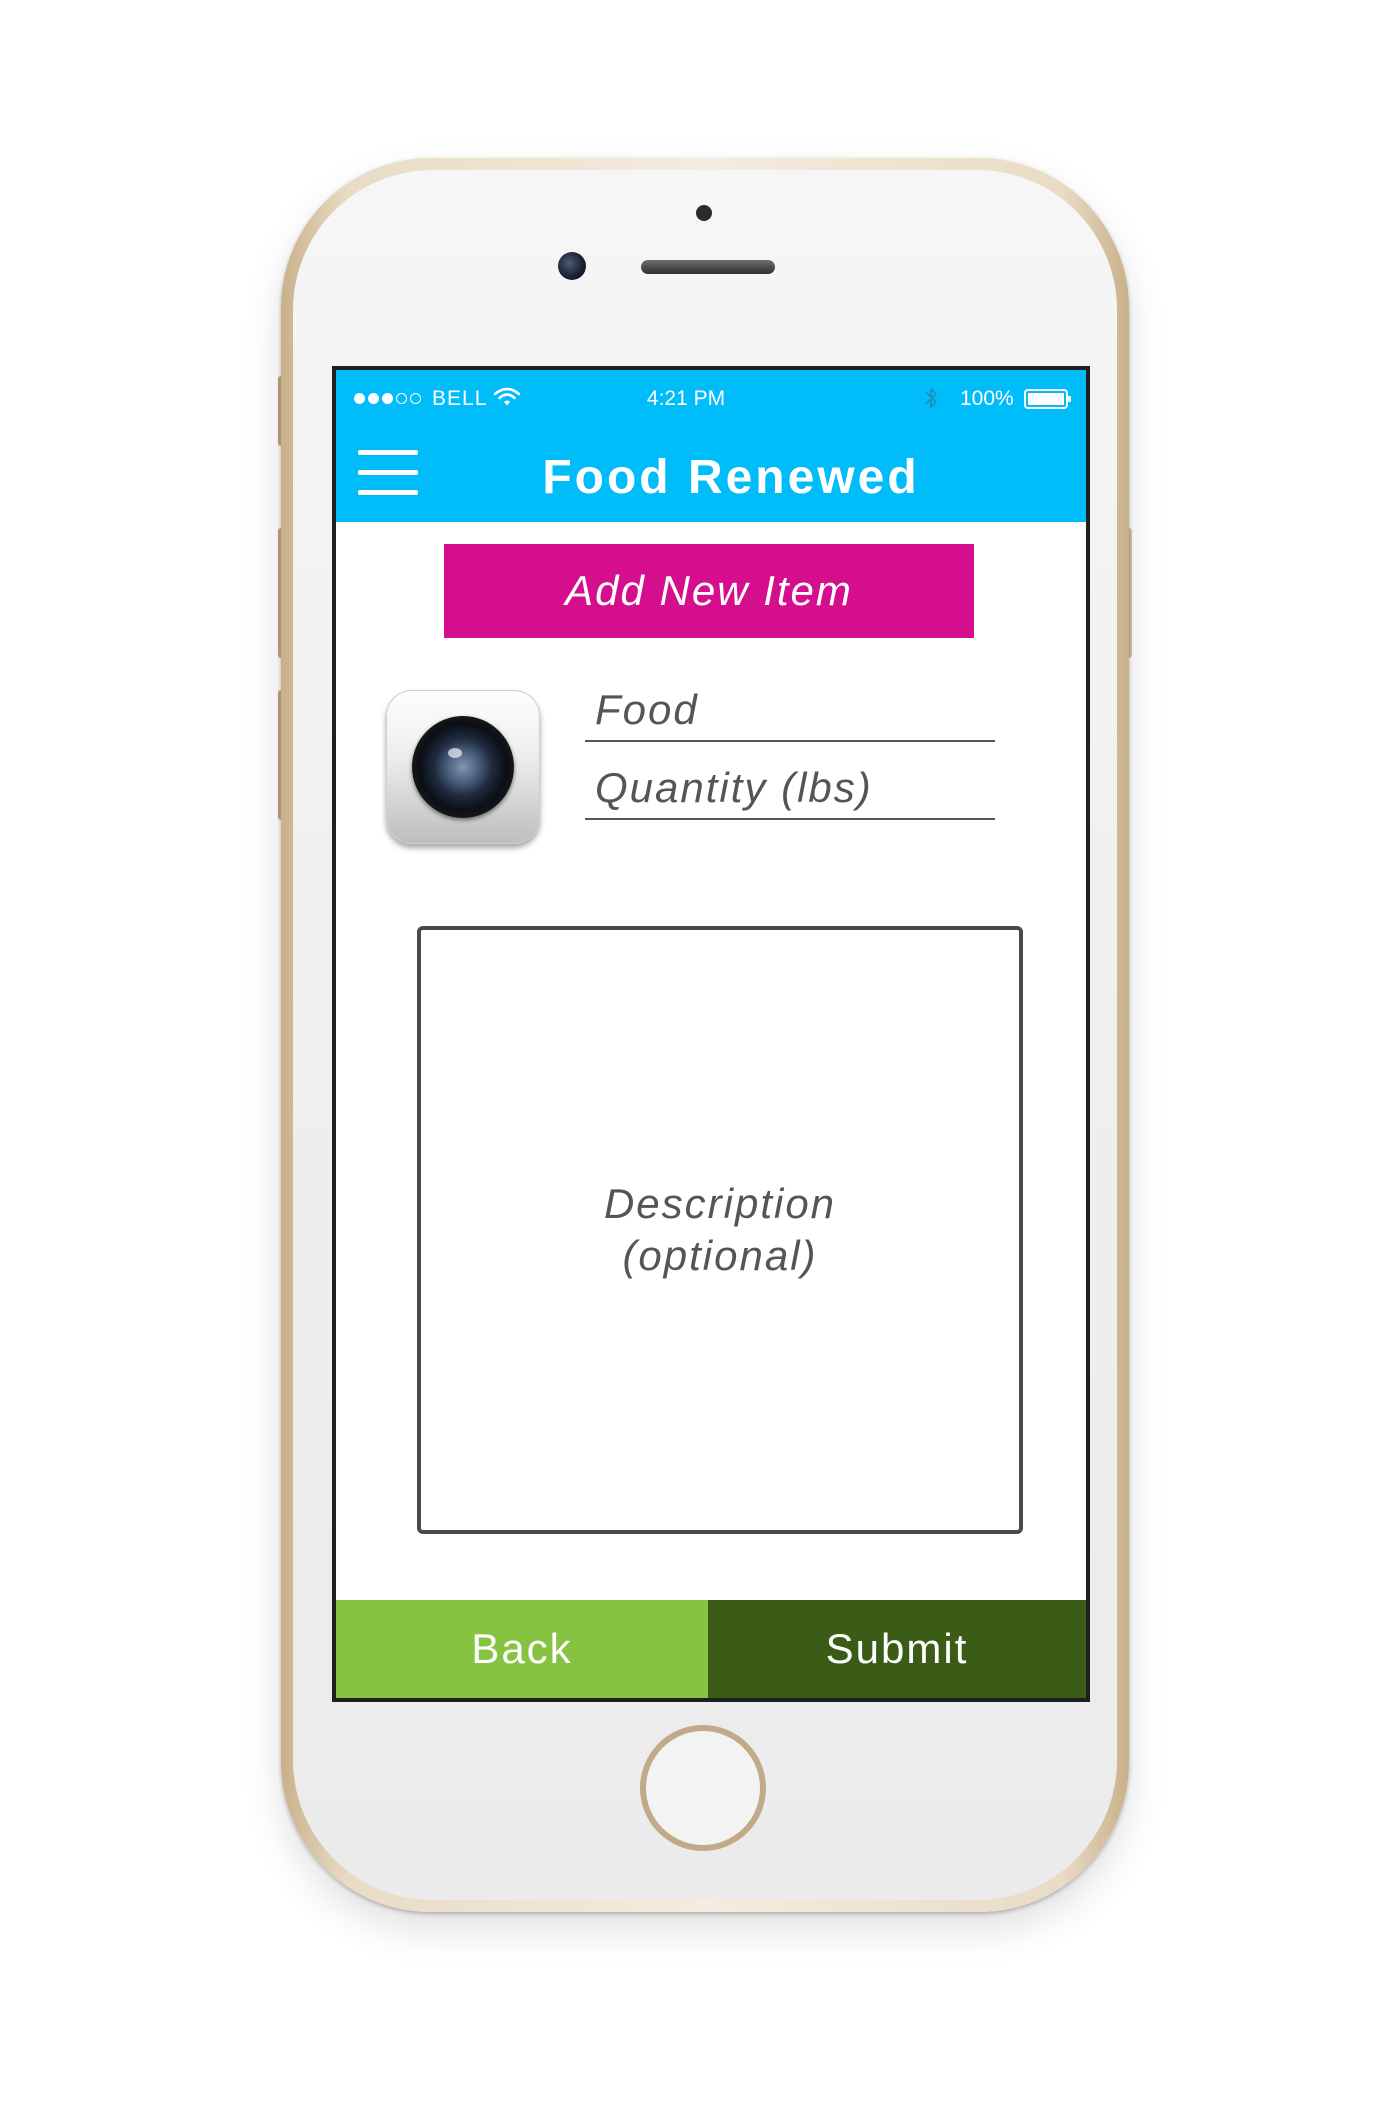  I want to click on app-header: Food Renewed, so click(711, 474).